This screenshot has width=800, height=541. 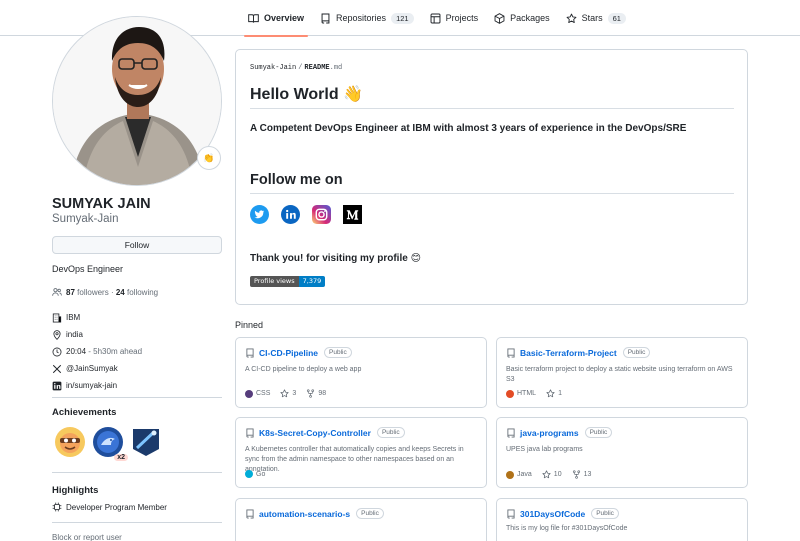 What do you see at coordinates (312, 281) in the screenshot?
I see `views-count: 7,379` at bounding box center [312, 281].